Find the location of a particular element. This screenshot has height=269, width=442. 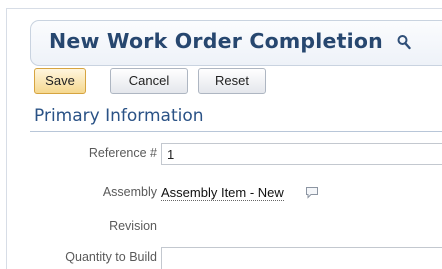

save-button: Save is located at coordinates (60, 81).